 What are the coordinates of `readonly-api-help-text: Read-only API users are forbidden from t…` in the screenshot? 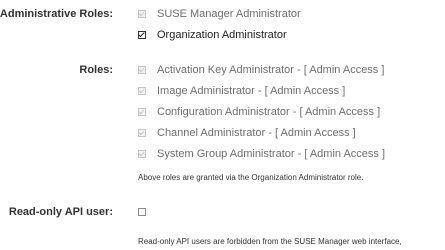 It's located at (270, 241).